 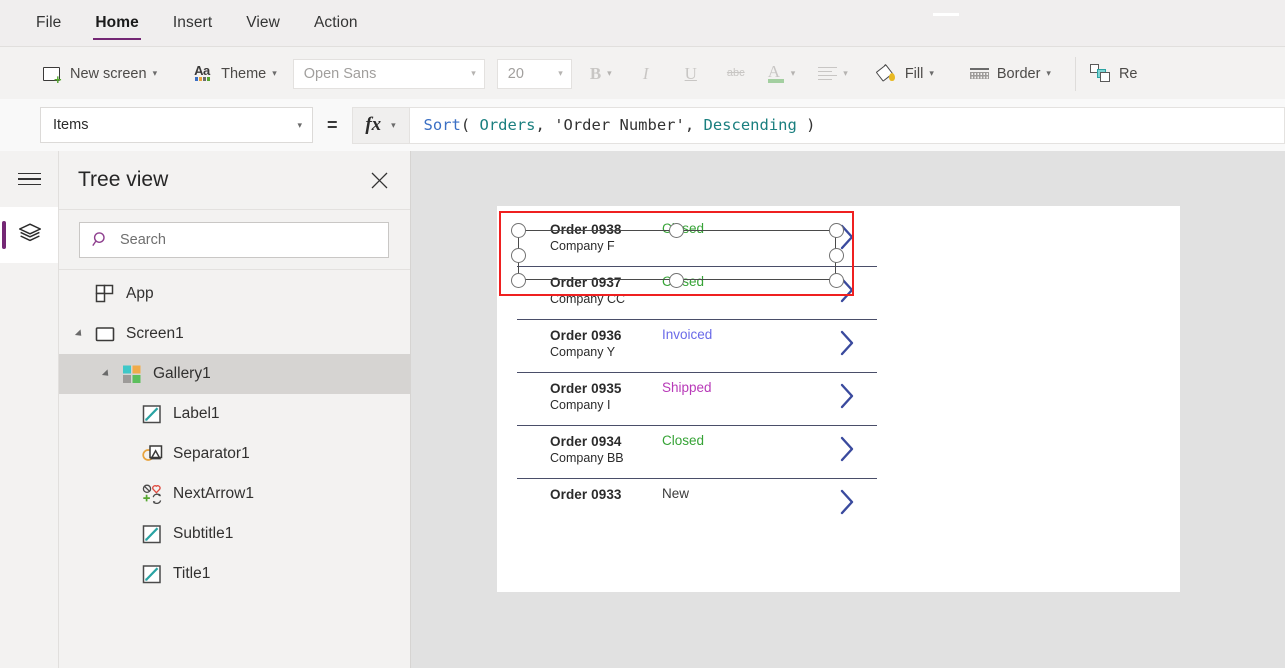 I want to click on menu-bar: File Home Insert View Action, so click(x=195, y=26).